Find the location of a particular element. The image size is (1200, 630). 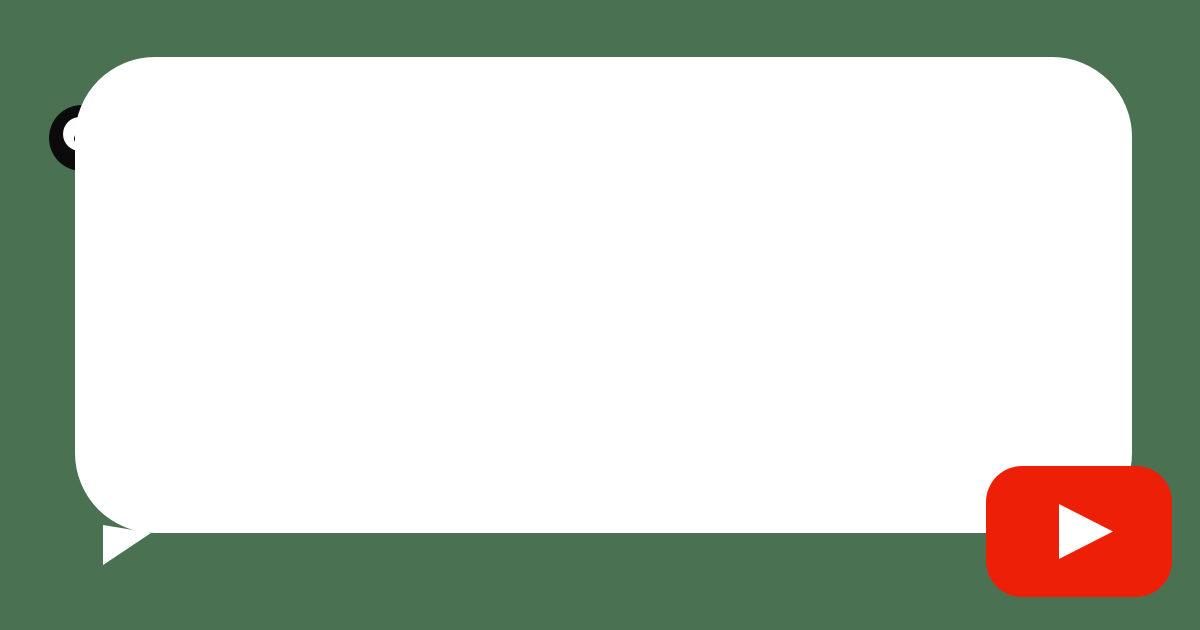

youtube-logo-icon is located at coordinates (1079, 531).